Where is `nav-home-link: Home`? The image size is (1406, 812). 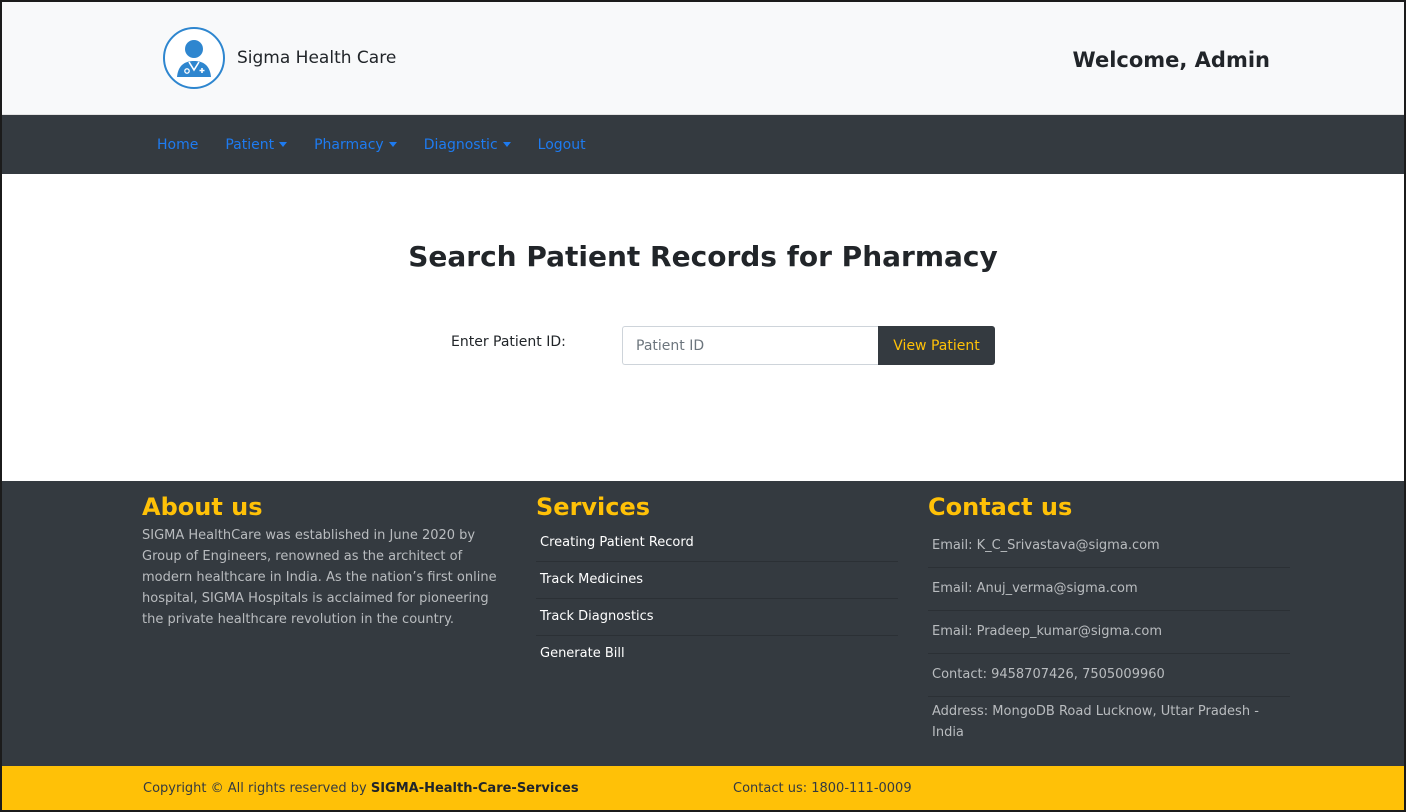
nav-home-link: Home is located at coordinates (177, 145).